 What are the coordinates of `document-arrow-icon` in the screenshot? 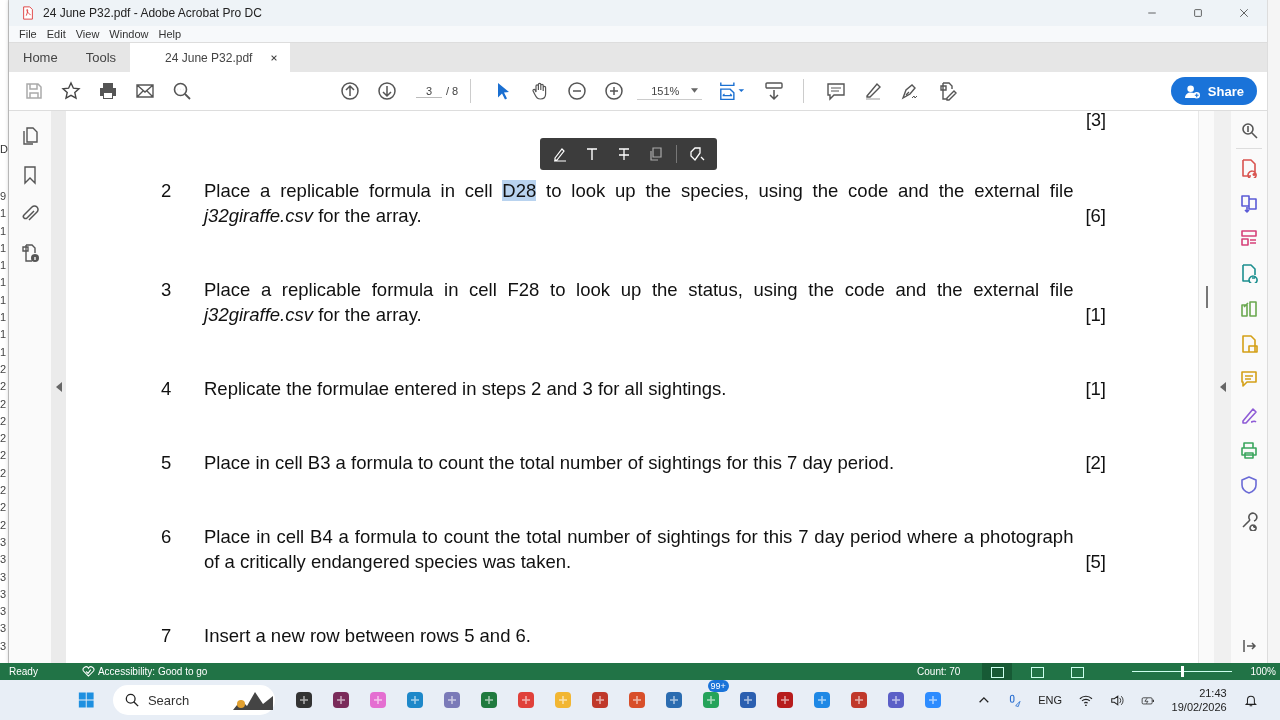 It's located at (1249, 273).